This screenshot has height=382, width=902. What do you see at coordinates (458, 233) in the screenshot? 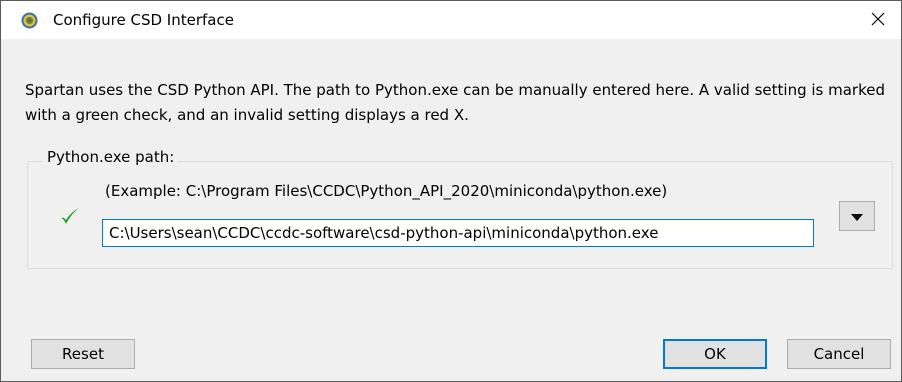
I see `python-path-input` at bounding box center [458, 233].